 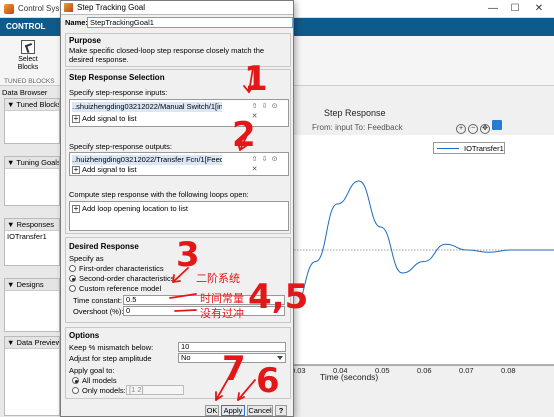 I want to click on delete-icon: ✕, so click(x=254, y=169).